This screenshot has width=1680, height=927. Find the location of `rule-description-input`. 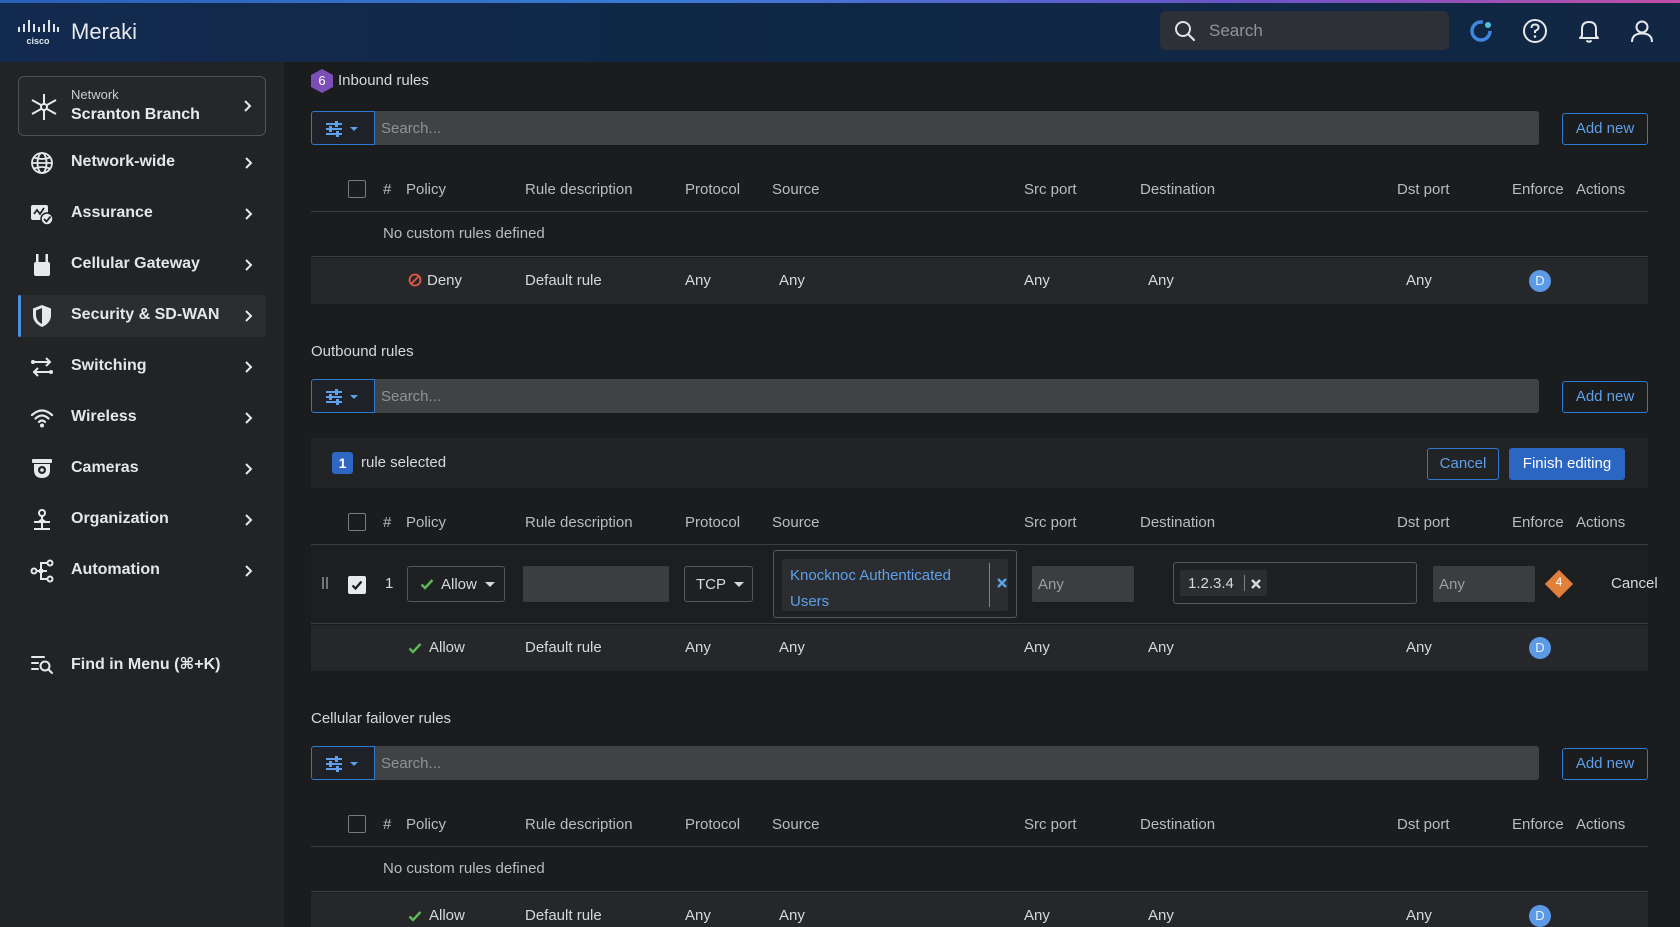

rule-description-input is located at coordinates (596, 584).